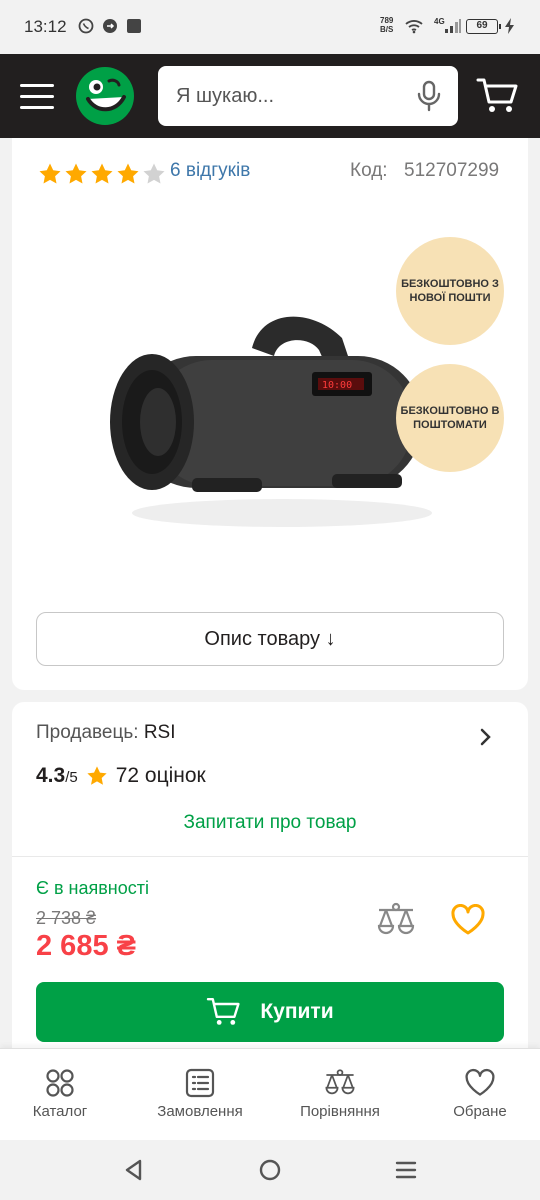  I want to click on app-icon, so click(134, 26).